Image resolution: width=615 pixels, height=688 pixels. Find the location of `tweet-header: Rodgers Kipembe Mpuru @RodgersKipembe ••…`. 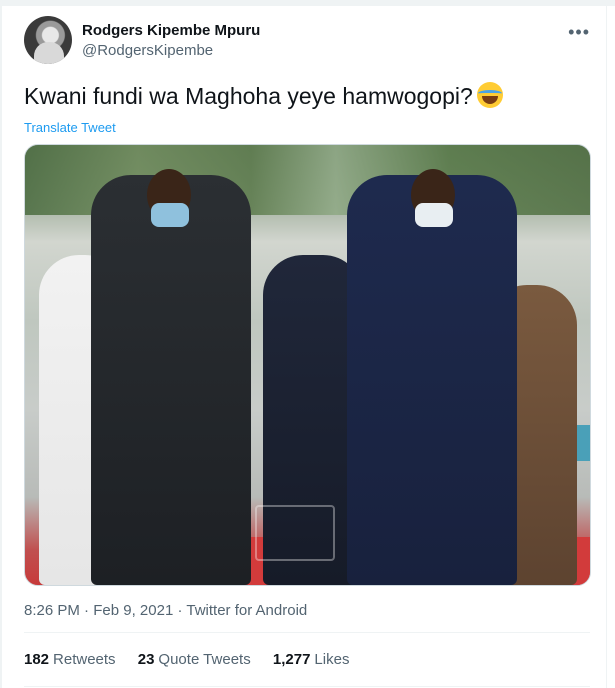

tweet-header: Rodgers Kipembe Mpuru @RodgersKipembe ••… is located at coordinates (309, 42).